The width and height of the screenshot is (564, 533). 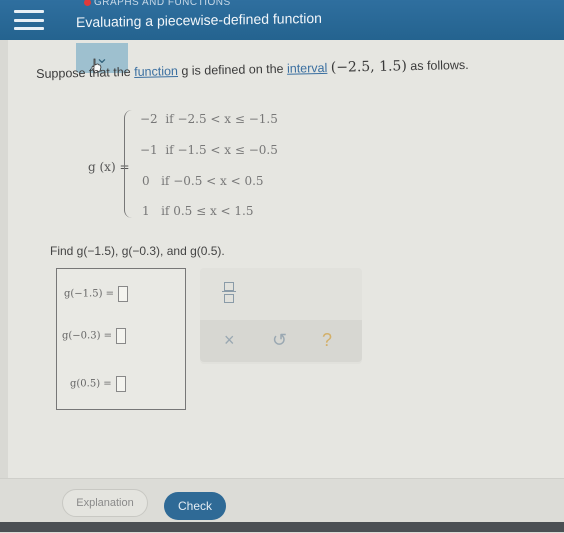 I want to click on find-instruction: Find g(−1.5), g(−0.3), and g(0.5)., so click(x=137, y=251).